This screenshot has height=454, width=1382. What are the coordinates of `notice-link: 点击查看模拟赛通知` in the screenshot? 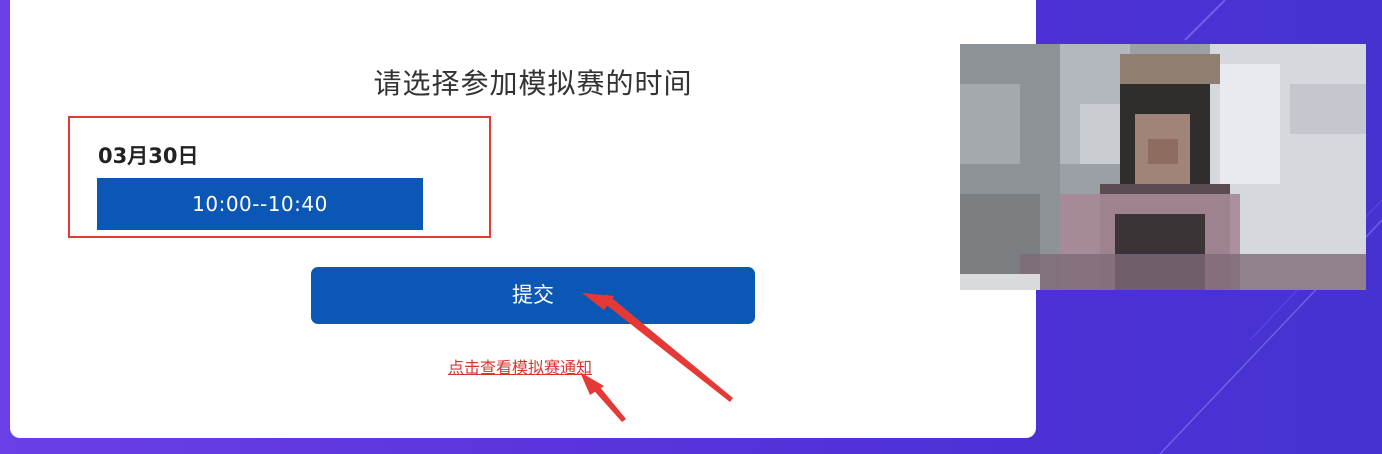 It's located at (520, 366).